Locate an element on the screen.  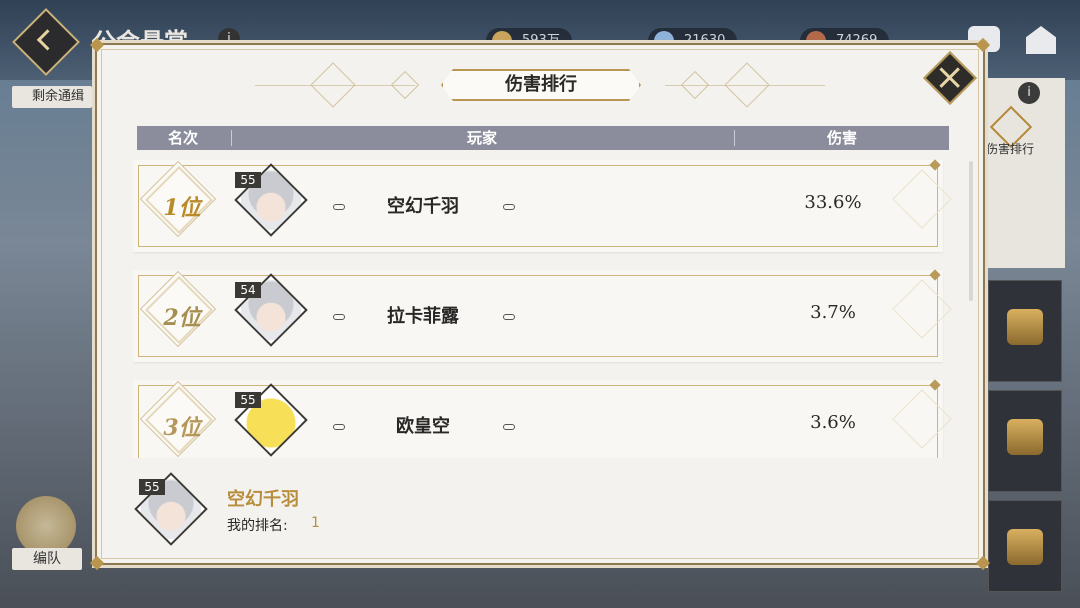
my-rank-value: 1 is located at coordinates (315, 523).